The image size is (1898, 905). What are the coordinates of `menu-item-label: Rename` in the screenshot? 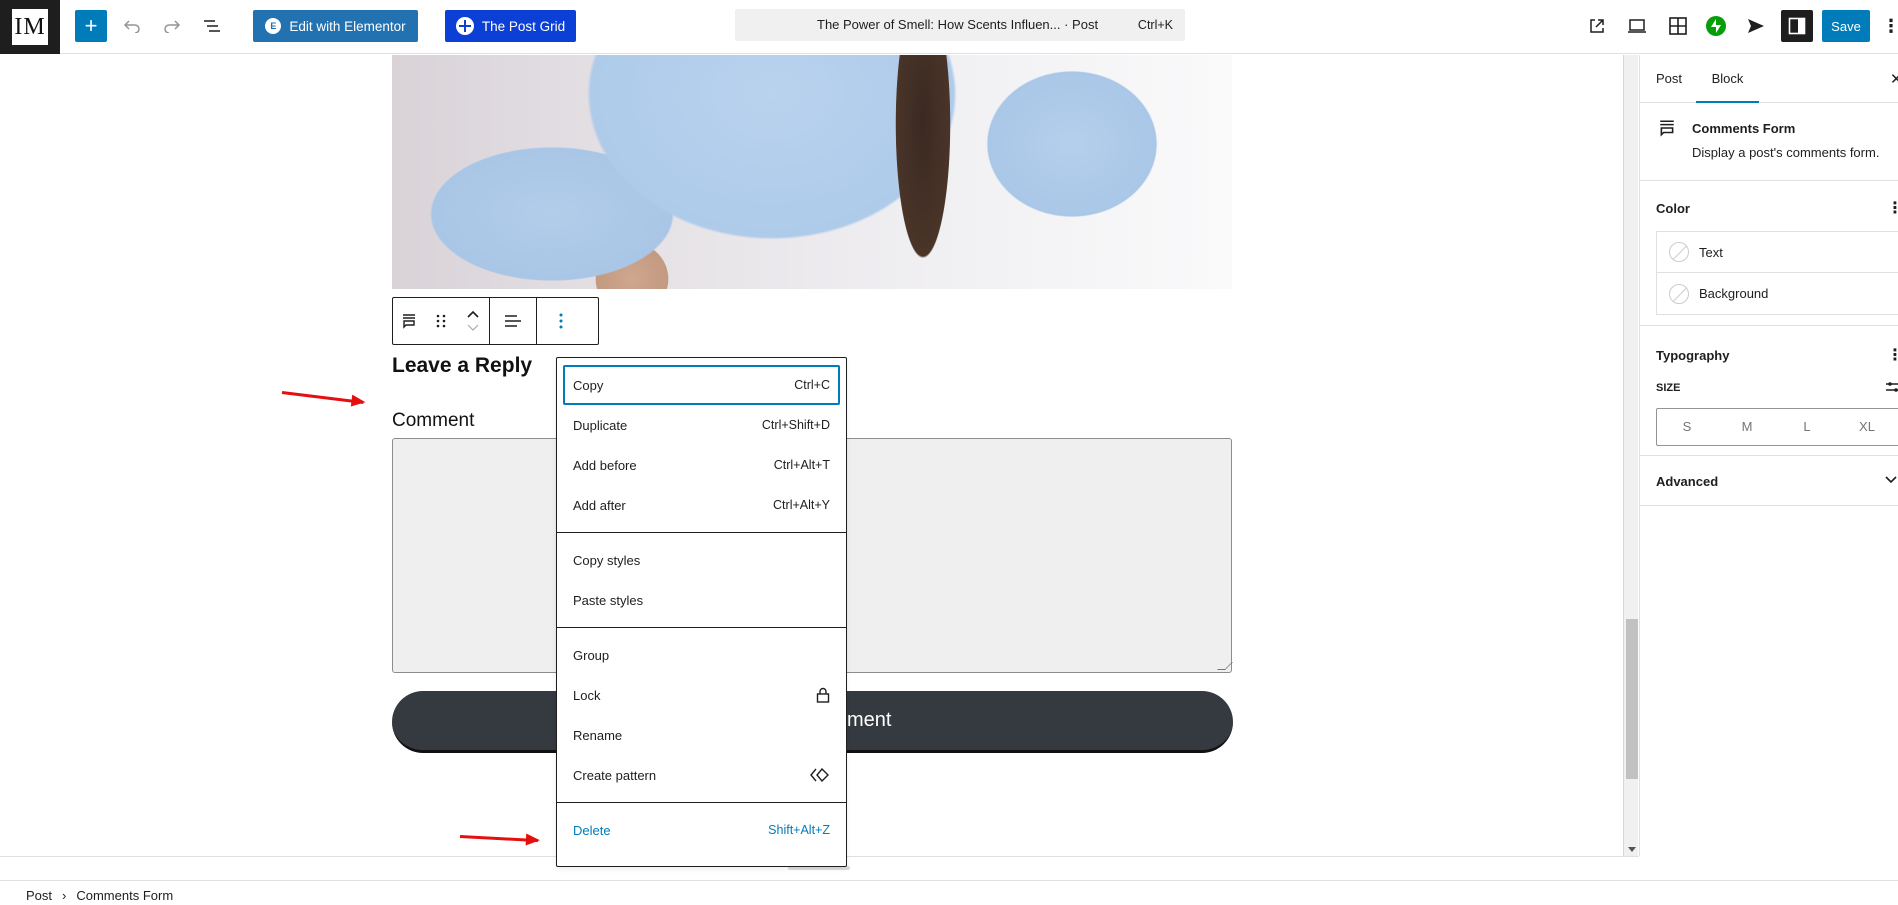 It's located at (598, 735).